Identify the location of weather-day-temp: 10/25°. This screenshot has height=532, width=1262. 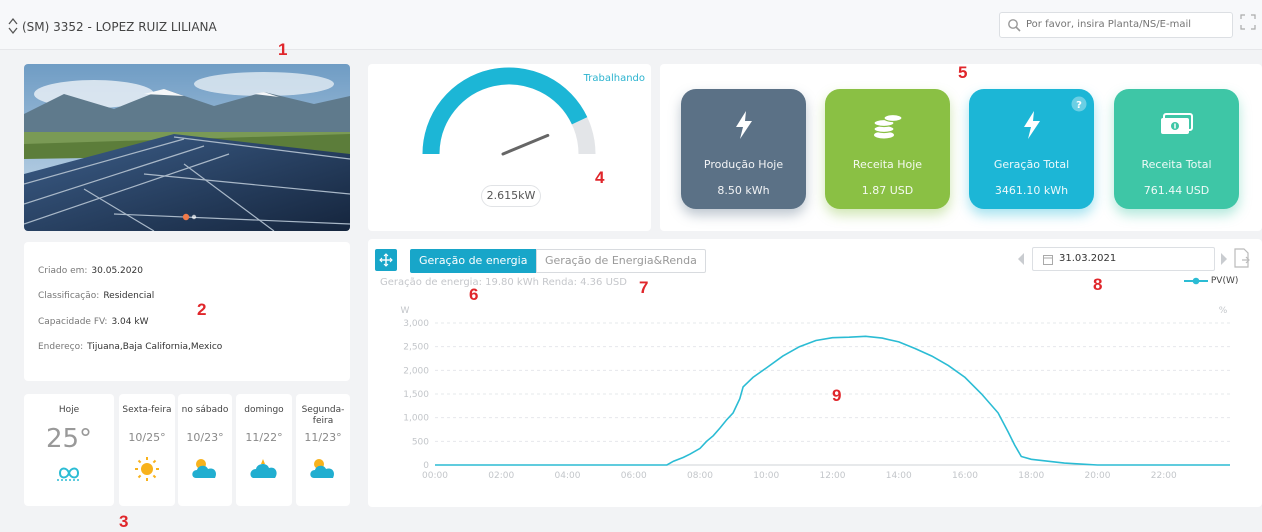
(147, 437).